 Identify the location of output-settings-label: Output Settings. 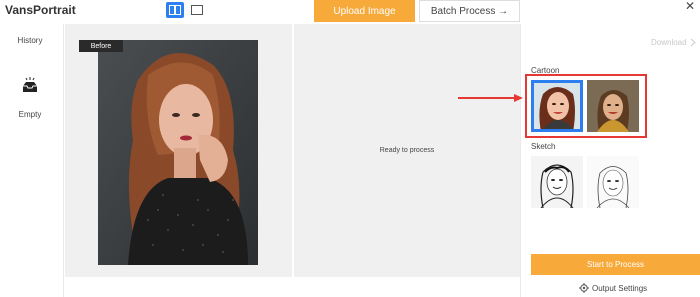
(620, 288).